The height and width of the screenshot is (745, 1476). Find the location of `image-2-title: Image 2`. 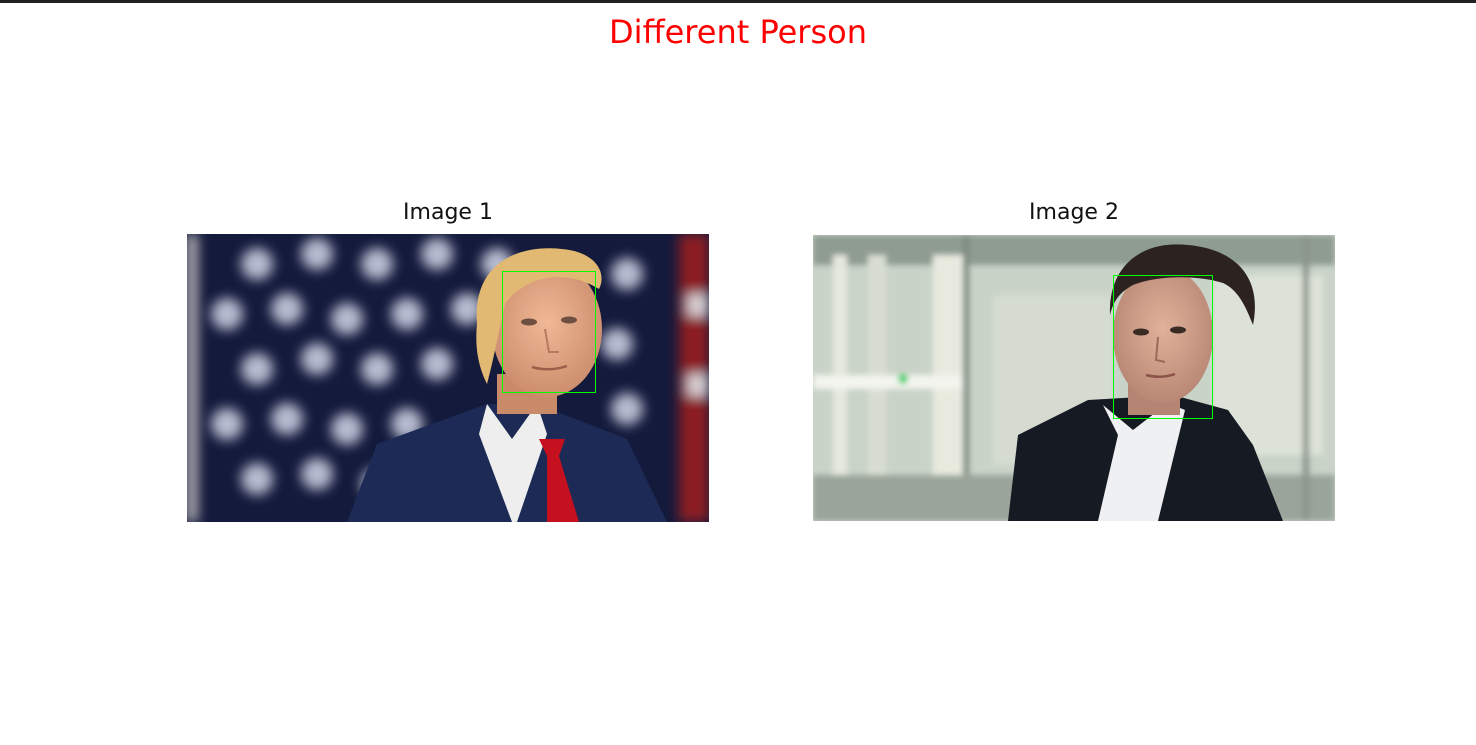

image-2-title: Image 2 is located at coordinates (1074, 212).